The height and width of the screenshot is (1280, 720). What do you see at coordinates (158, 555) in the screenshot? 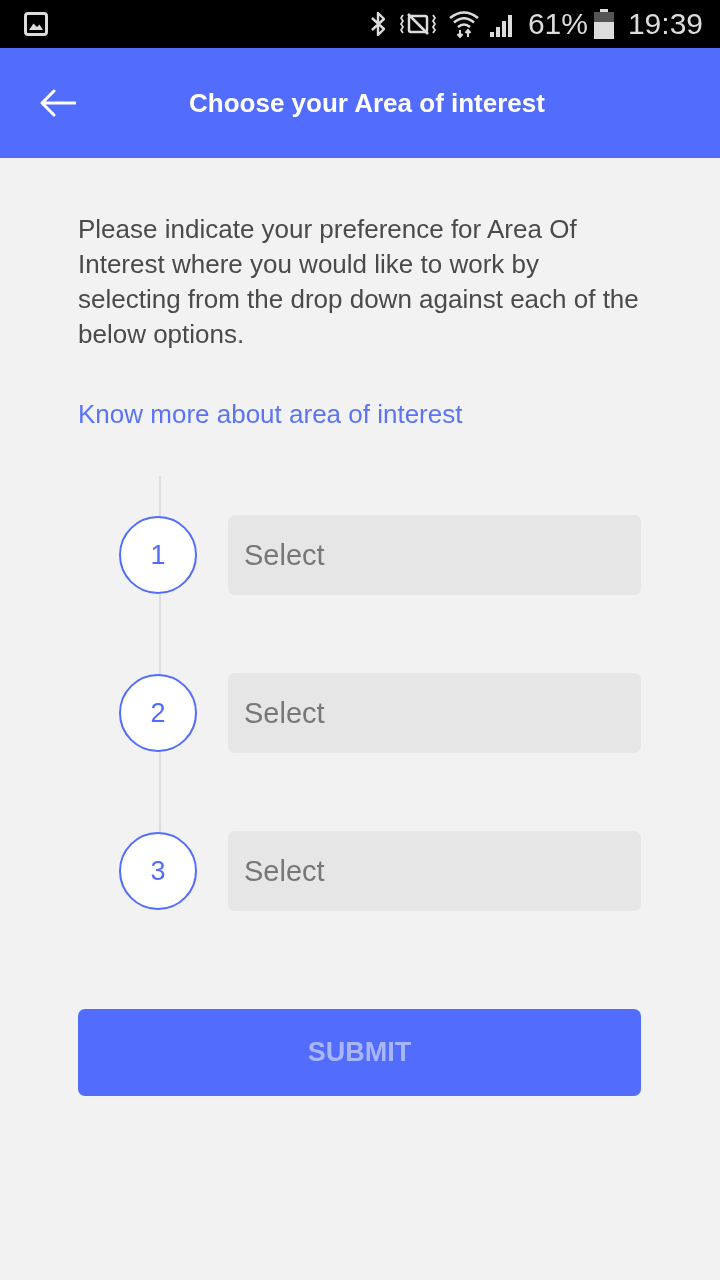
I see `step-number: 1` at bounding box center [158, 555].